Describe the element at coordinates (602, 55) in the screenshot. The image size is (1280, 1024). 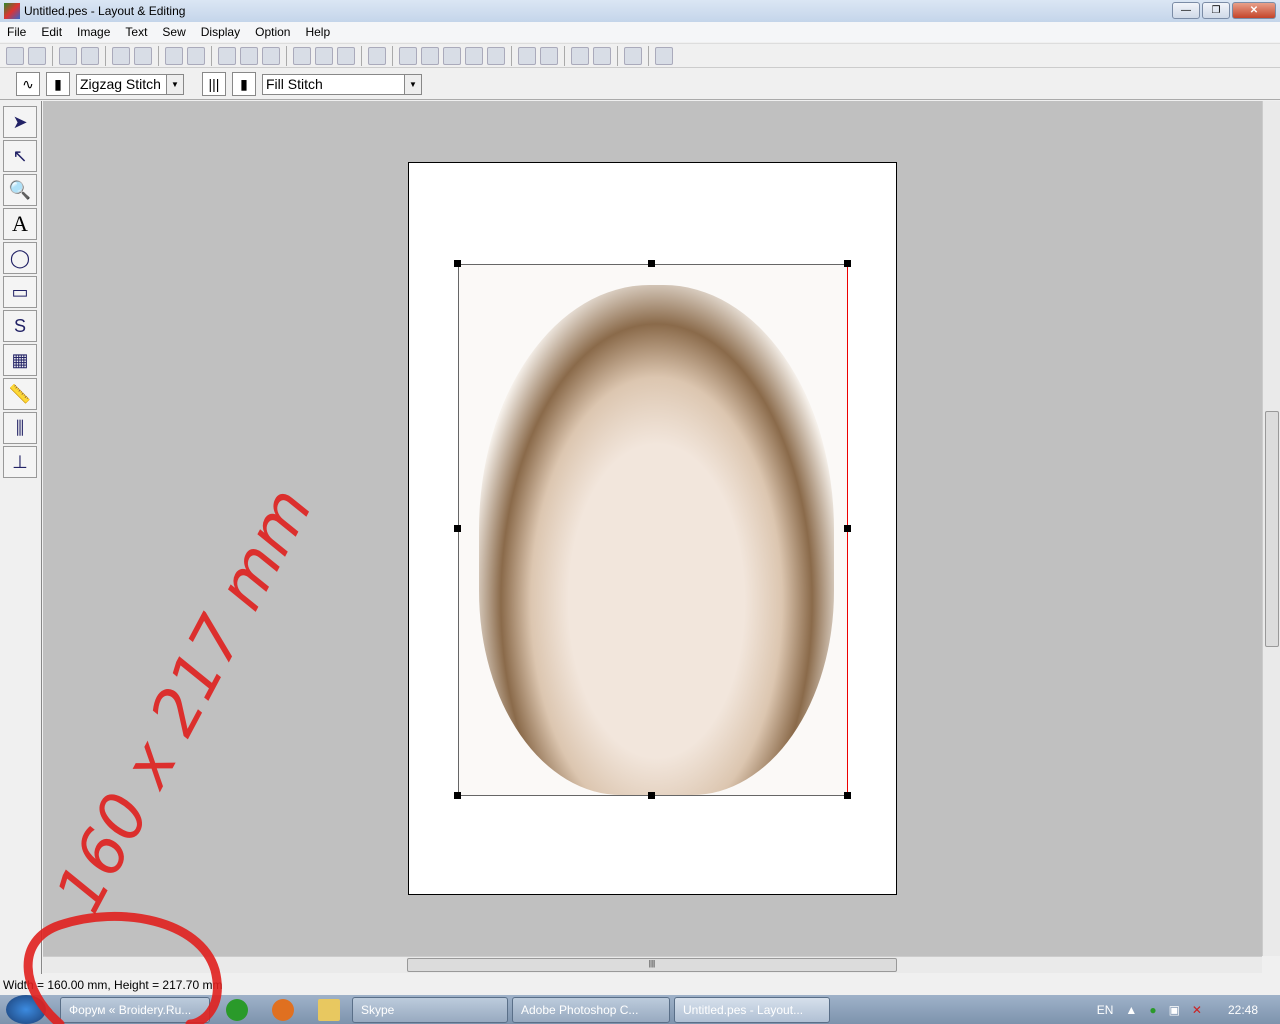
I see `realistic-preview-icon` at that location.